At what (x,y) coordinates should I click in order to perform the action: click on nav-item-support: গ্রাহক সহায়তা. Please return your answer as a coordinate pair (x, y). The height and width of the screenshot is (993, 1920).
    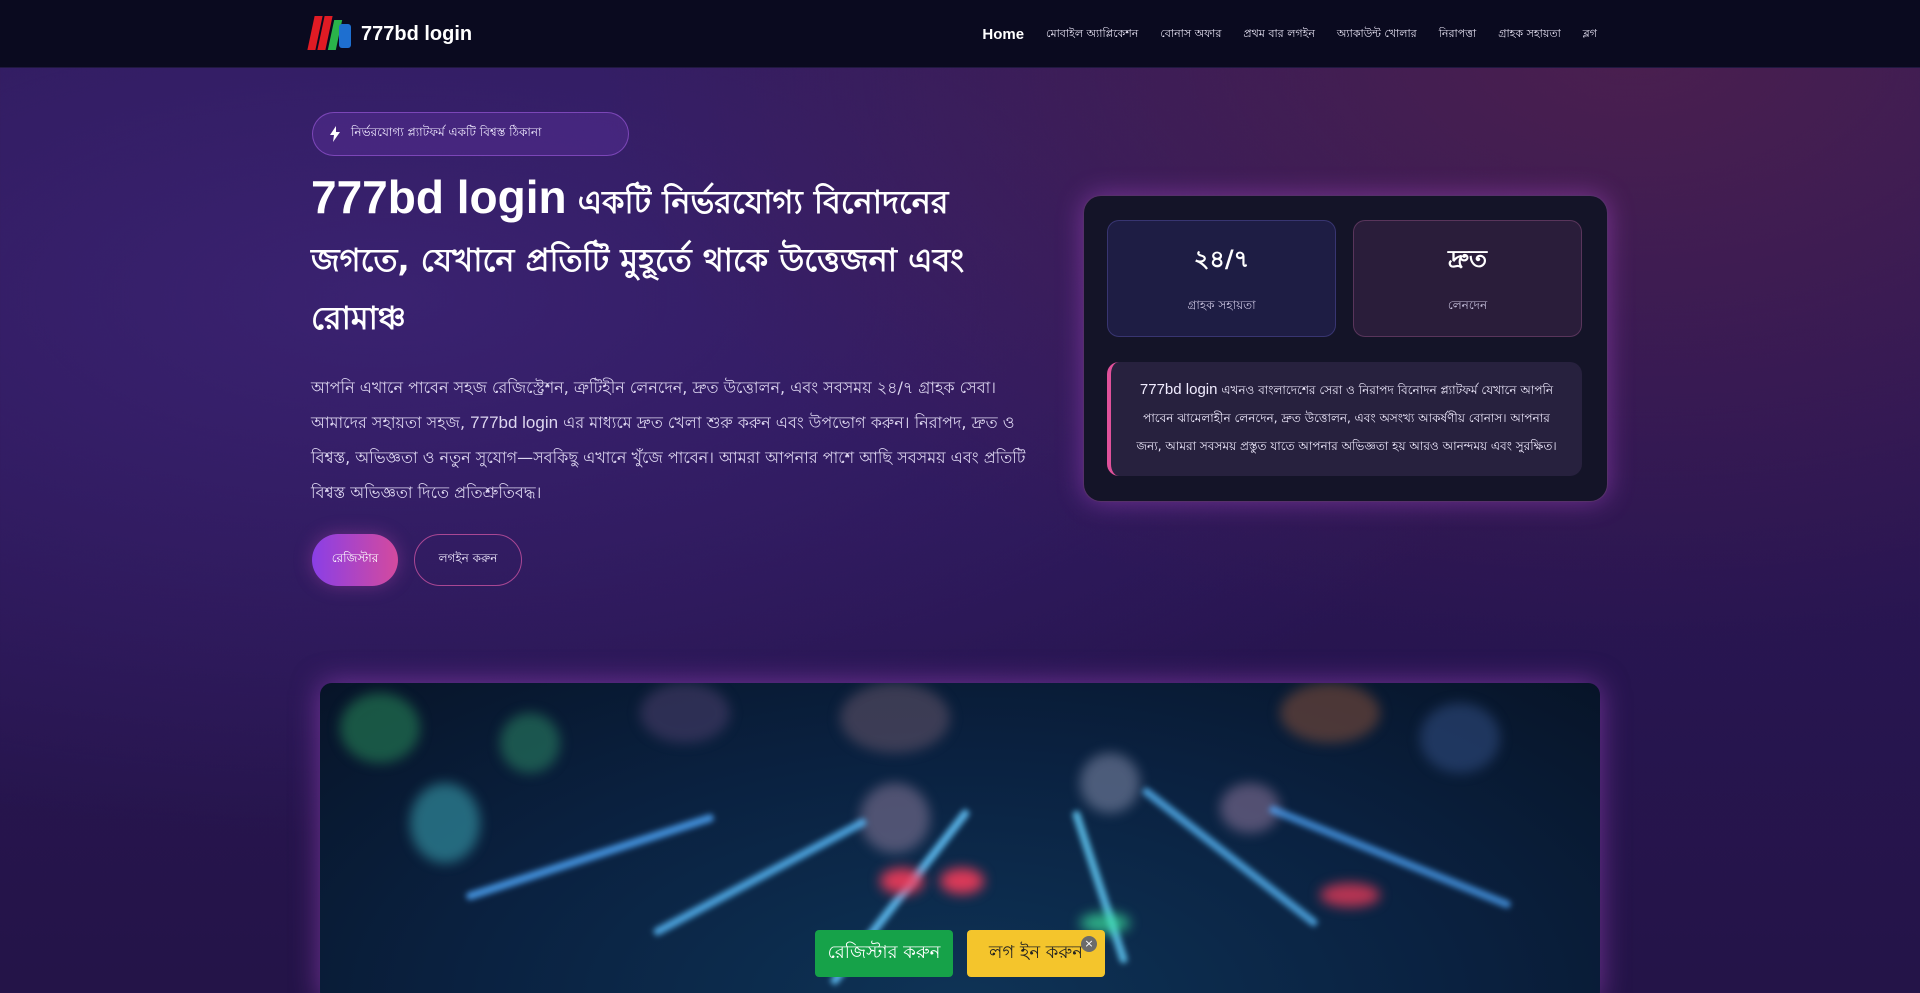
    Looking at the image, I should click on (1529, 34).